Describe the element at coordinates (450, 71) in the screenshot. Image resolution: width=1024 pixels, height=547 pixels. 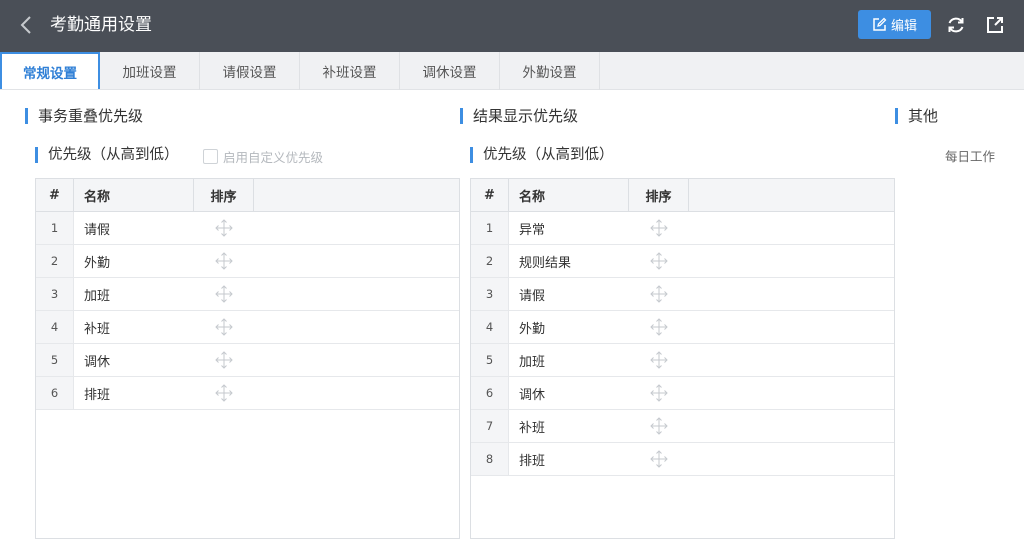
I see `tab-compensatory-leave: 调休设置` at that location.